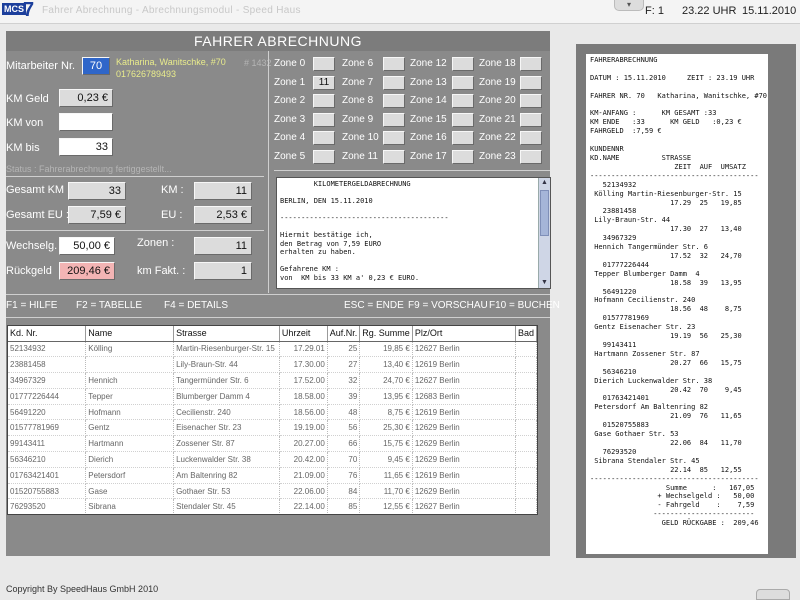 The image size is (800, 600). What do you see at coordinates (196, 305) in the screenshot?
I see `f4-details-key: F4 = DETAILS` at bounding box center [196, 305].